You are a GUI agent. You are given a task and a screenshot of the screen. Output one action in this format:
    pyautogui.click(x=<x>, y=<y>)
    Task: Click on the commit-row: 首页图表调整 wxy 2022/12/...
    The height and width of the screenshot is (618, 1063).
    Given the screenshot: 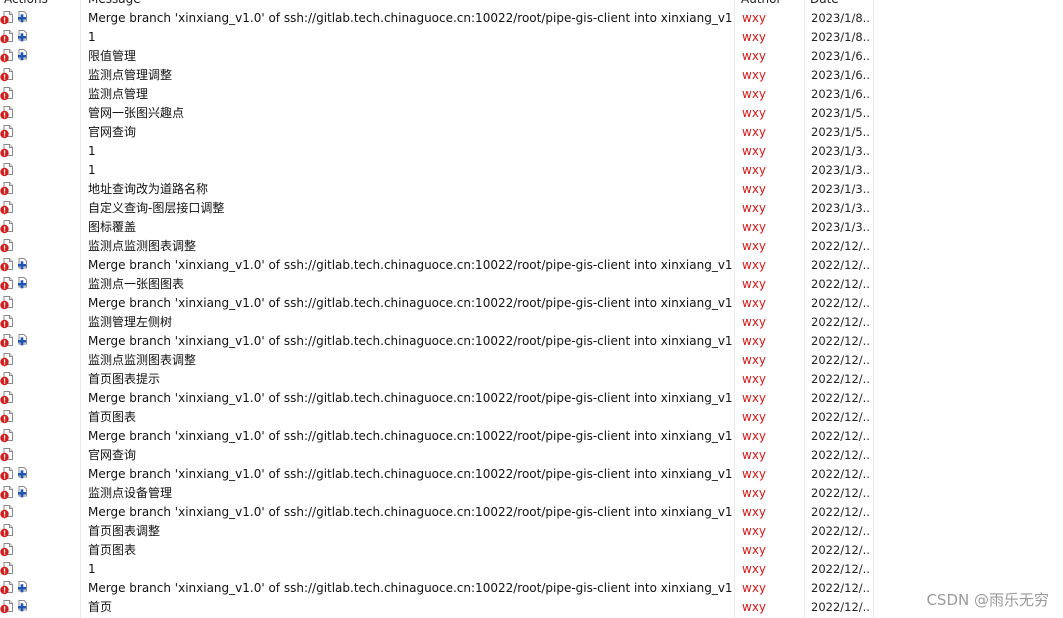 What is the action you would take?
    pyautogui.click(x=436, y=531)
    